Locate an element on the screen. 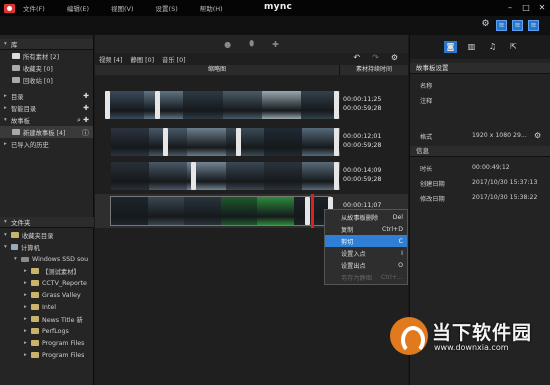  context-menu-item: 剪切 C is located at coordinates (366, 241).